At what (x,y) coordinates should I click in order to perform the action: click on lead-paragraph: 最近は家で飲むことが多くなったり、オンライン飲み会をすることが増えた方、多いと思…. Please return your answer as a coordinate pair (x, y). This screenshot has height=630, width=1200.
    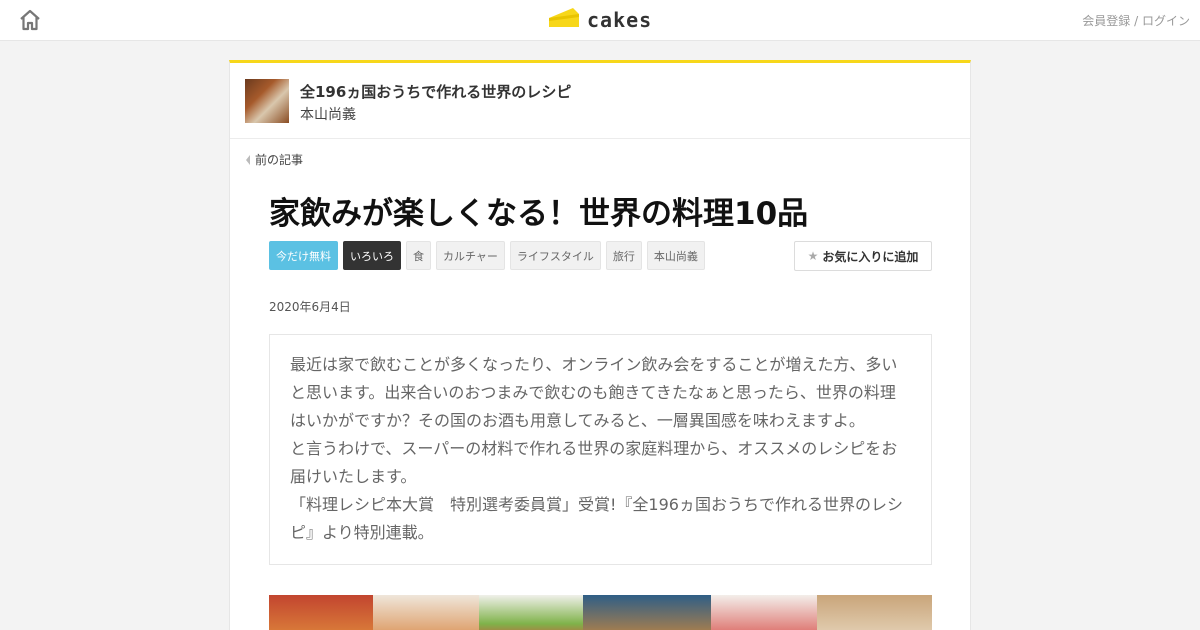
    Looking at the image, I should click on (594, 392).